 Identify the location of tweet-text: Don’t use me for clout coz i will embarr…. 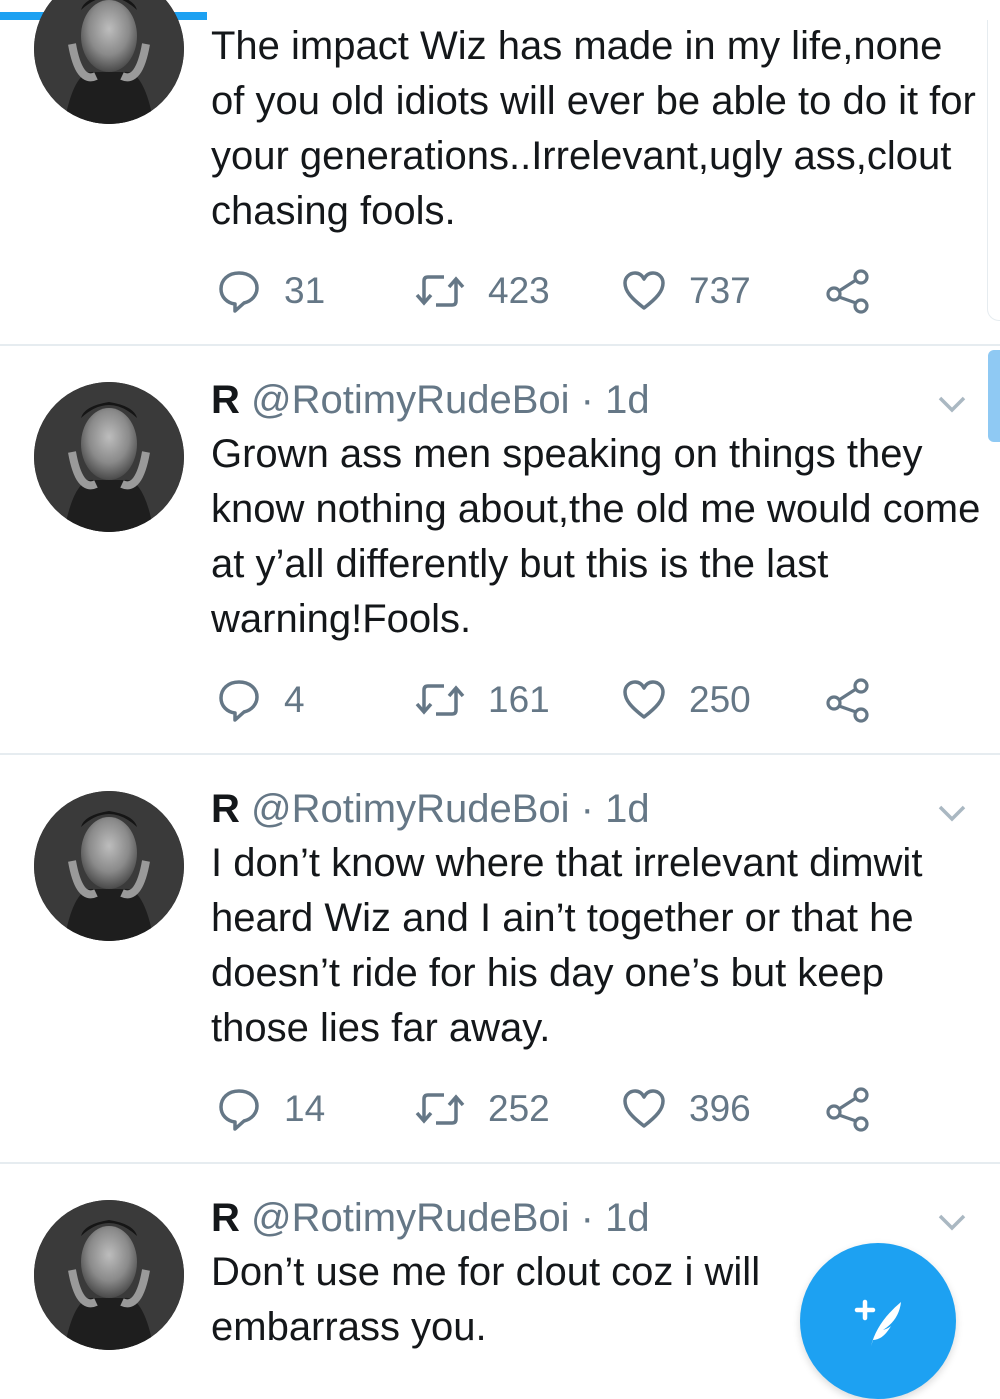
(486, 1299).